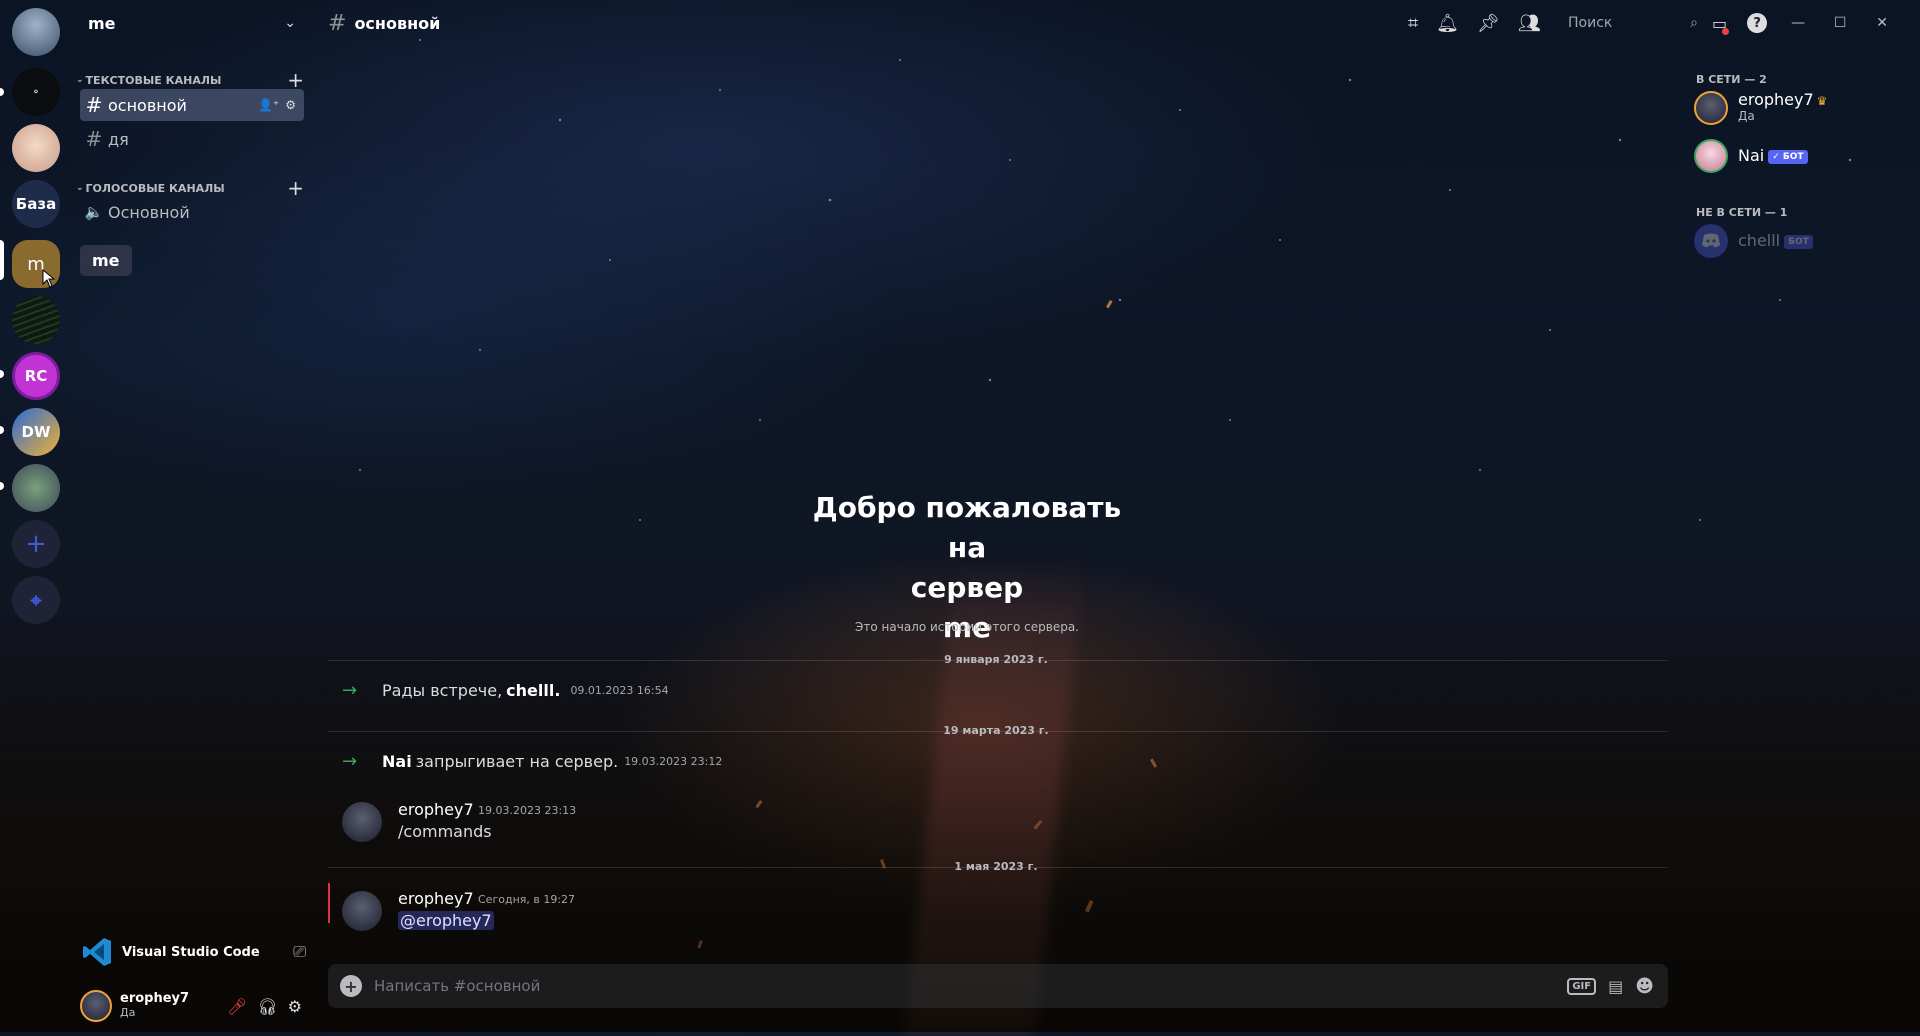 This screenshot has height=1036, width=1920. Describe the element at coordinates (237, 1006) in the screenshot. I see `mute-mic-icon: 🎤︎` at that location.